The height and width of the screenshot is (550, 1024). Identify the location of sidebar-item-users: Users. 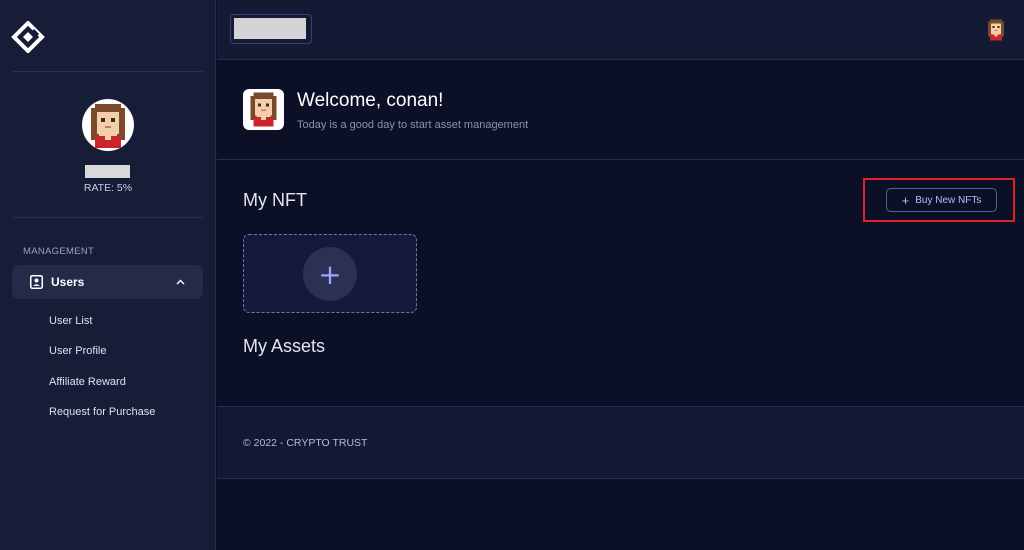
(107, 282).